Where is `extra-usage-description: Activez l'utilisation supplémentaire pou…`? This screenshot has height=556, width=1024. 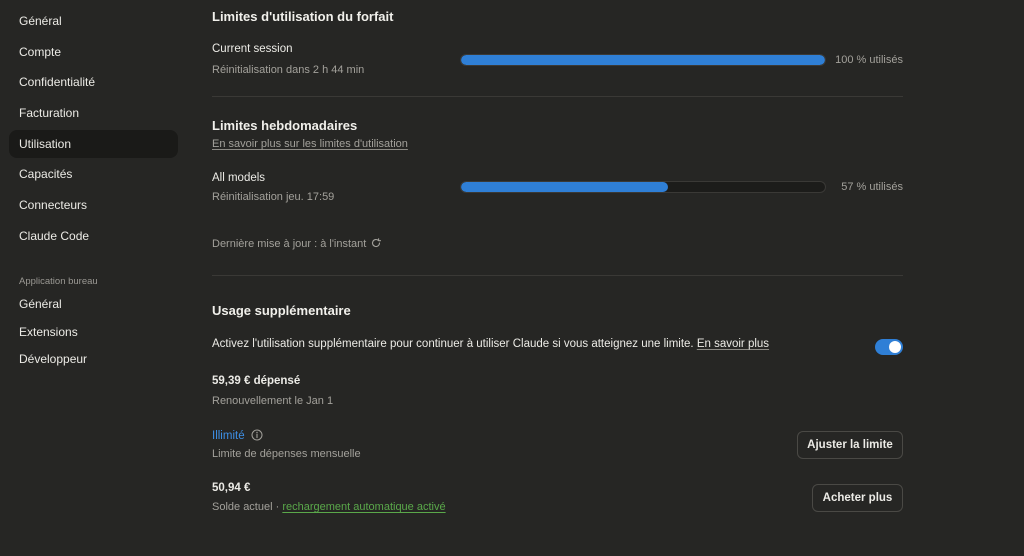 extra-usage-description: Activez l'utilisation supplémentaire pou… is located at coordinates (512, 344).